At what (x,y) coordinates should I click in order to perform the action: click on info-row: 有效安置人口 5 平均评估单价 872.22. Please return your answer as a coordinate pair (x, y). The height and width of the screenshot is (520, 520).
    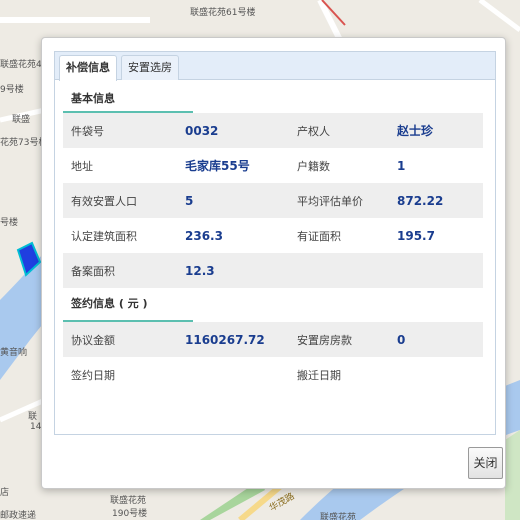
    Looking at the image, I should click on (273, 200).